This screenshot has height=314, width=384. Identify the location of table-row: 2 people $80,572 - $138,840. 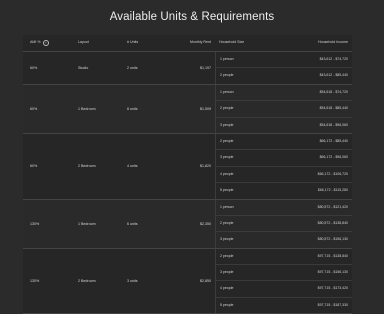
(283, 224).